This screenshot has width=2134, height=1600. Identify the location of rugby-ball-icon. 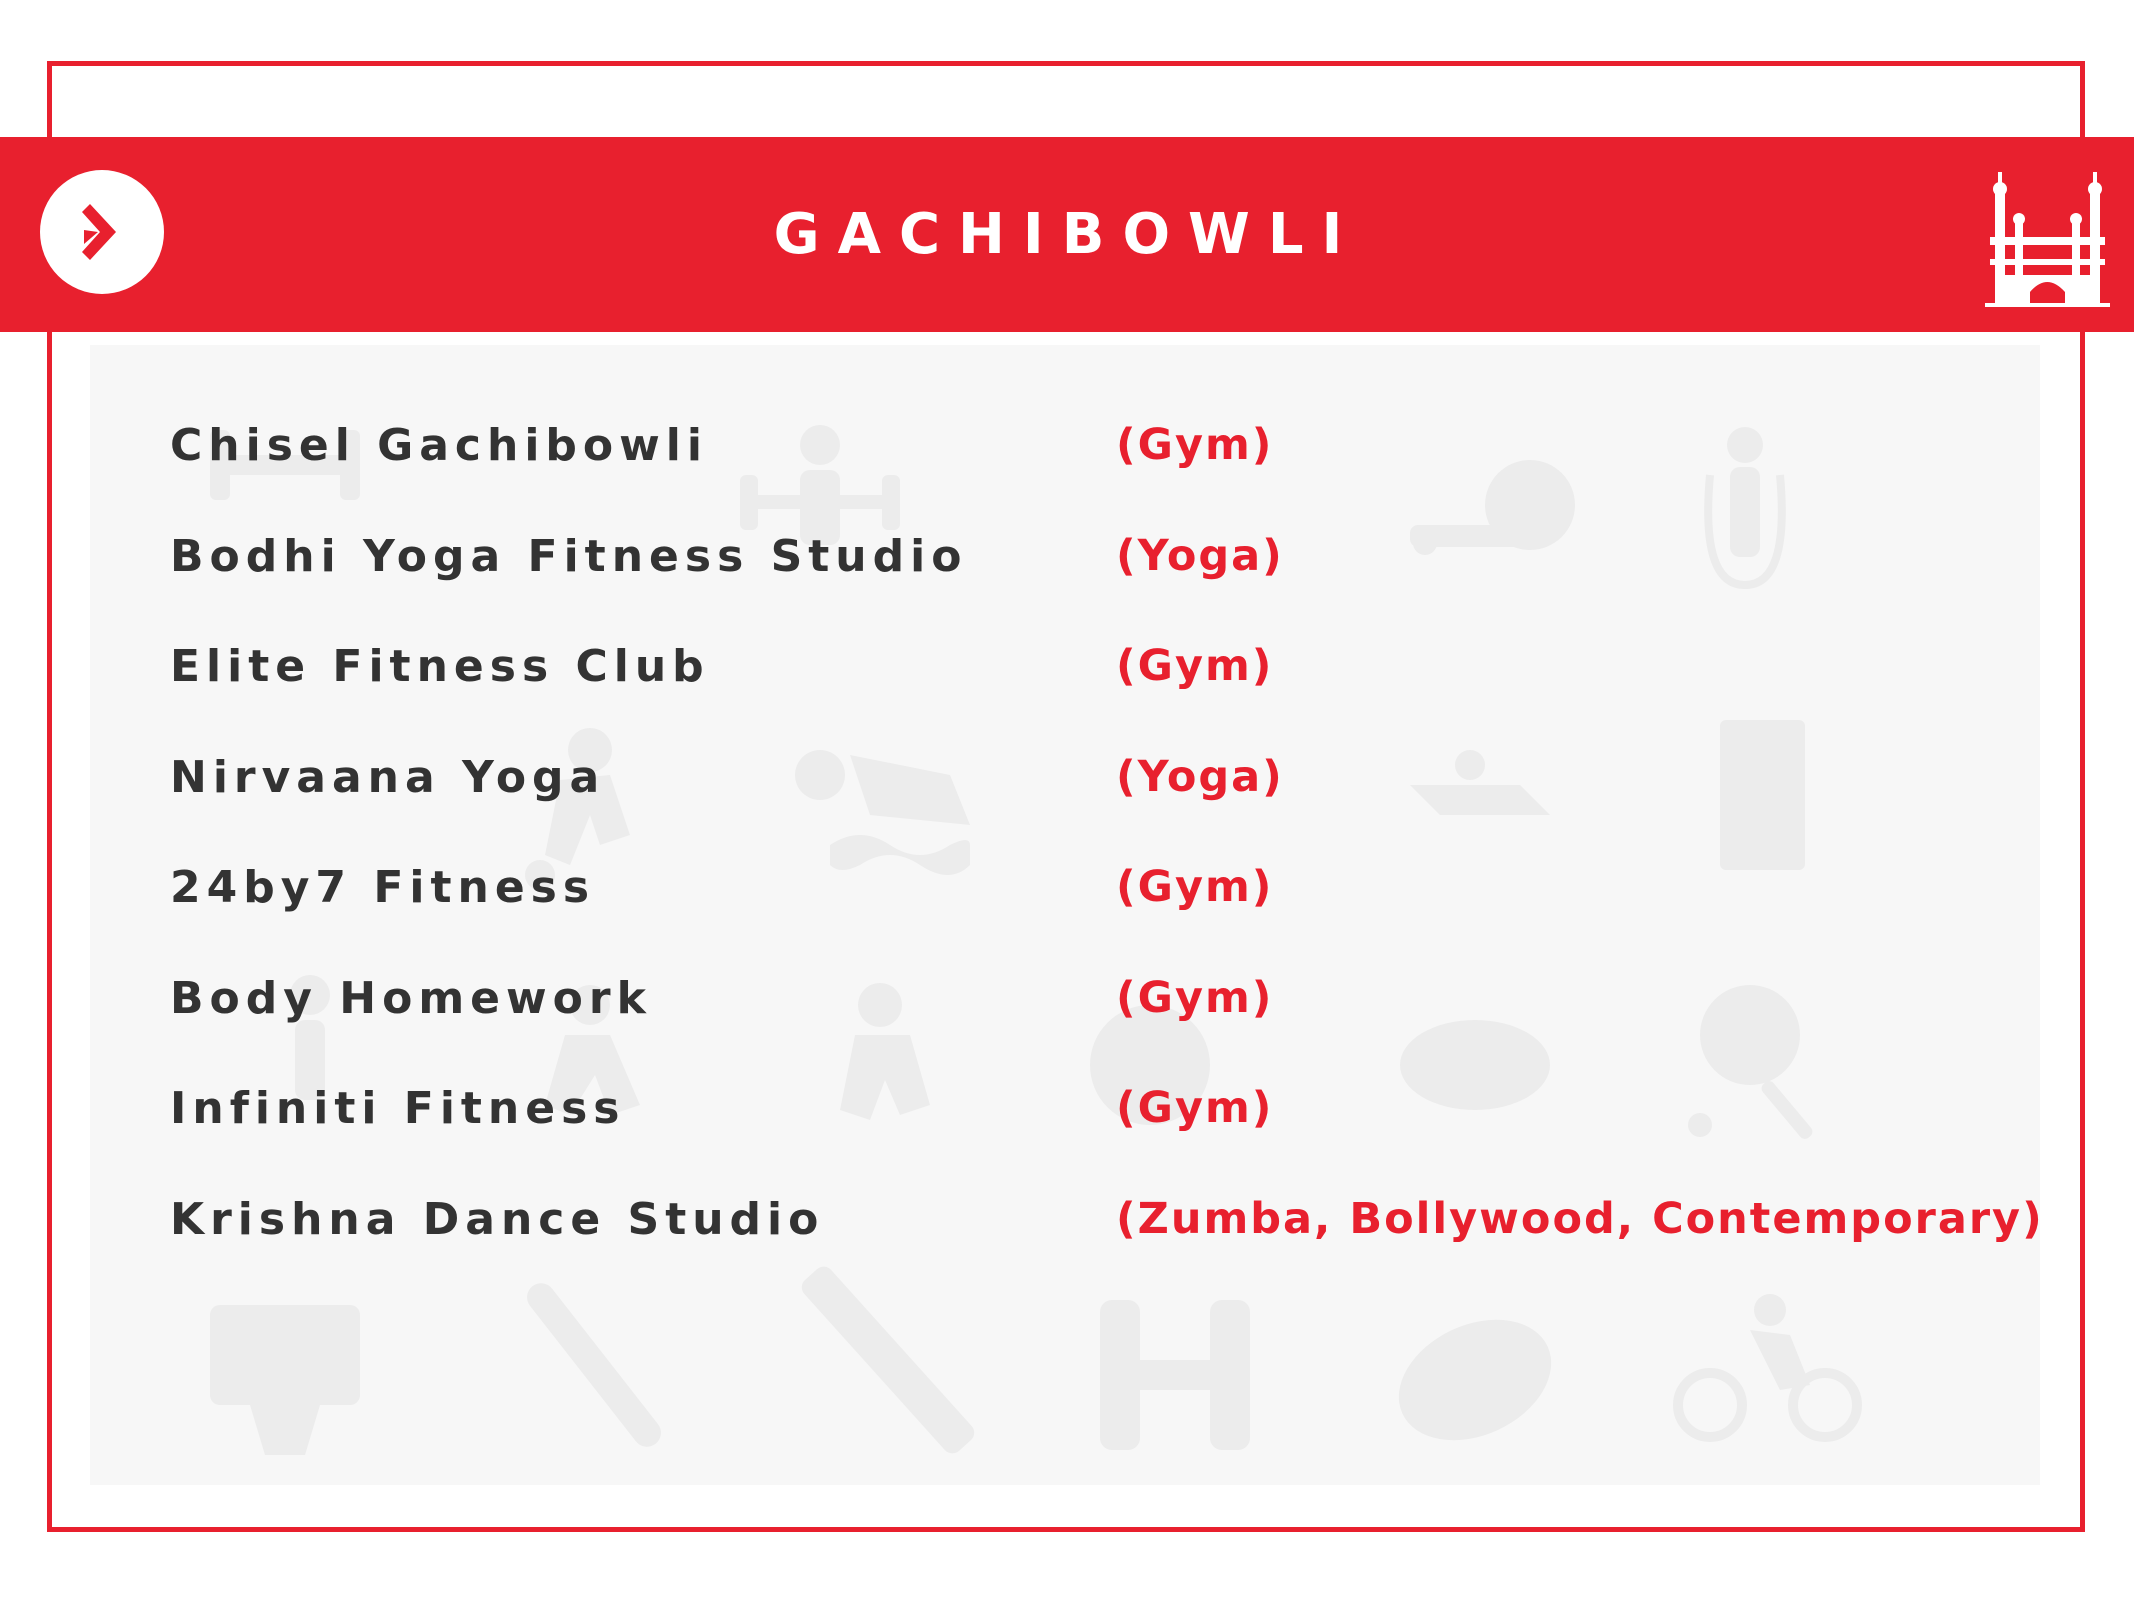
(1475, 1380).